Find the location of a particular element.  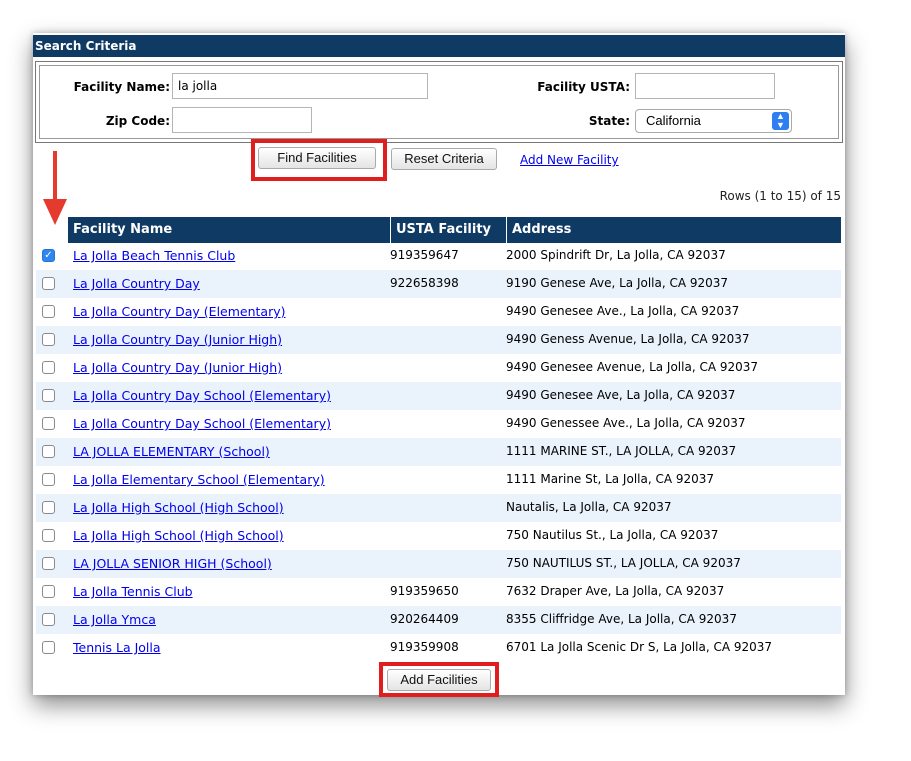

facility-usta-input is located at coordinates (705, 86).